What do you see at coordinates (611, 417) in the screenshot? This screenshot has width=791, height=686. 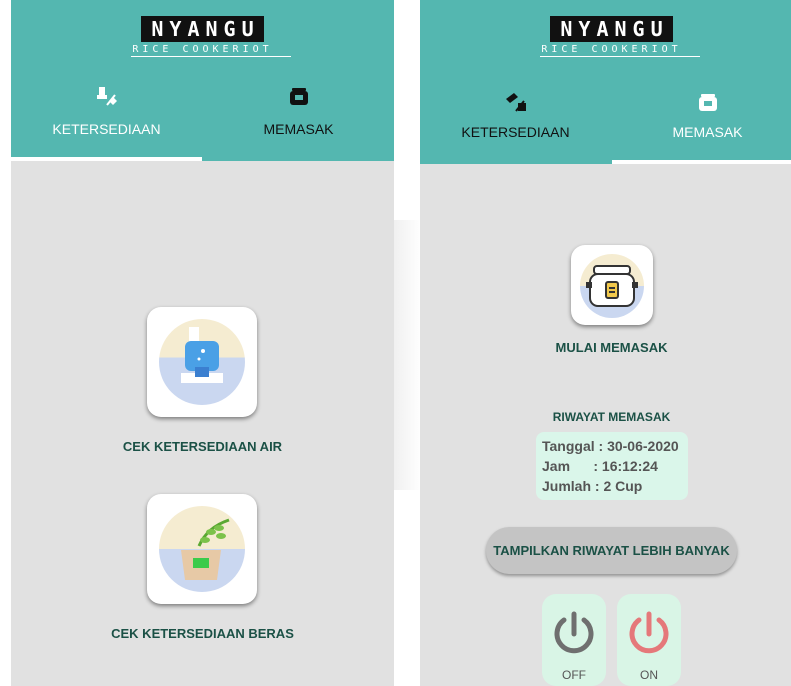 I see `history-title: RIWAYAT MEMASAK` at bounding box center [611, 417].